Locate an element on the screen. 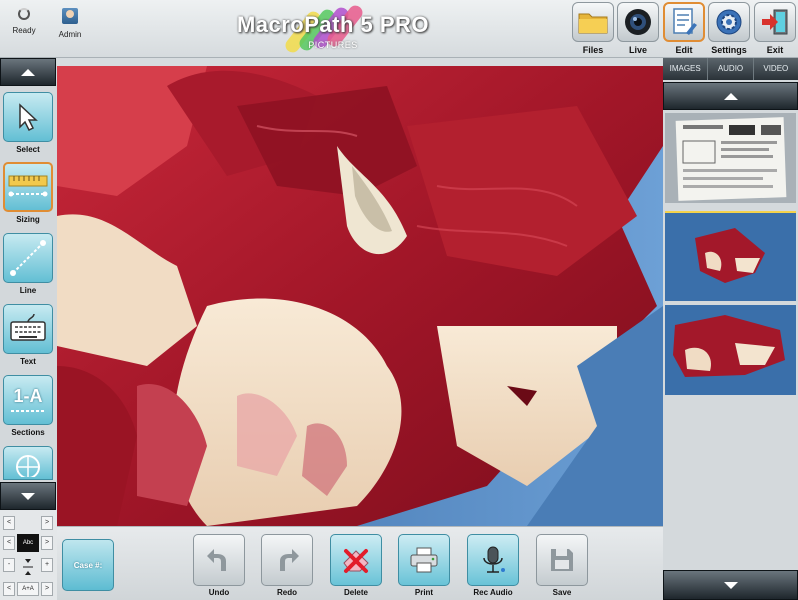 The image size is (798, 600). tools-scroll-down-button is located at coordinates (28, 496).